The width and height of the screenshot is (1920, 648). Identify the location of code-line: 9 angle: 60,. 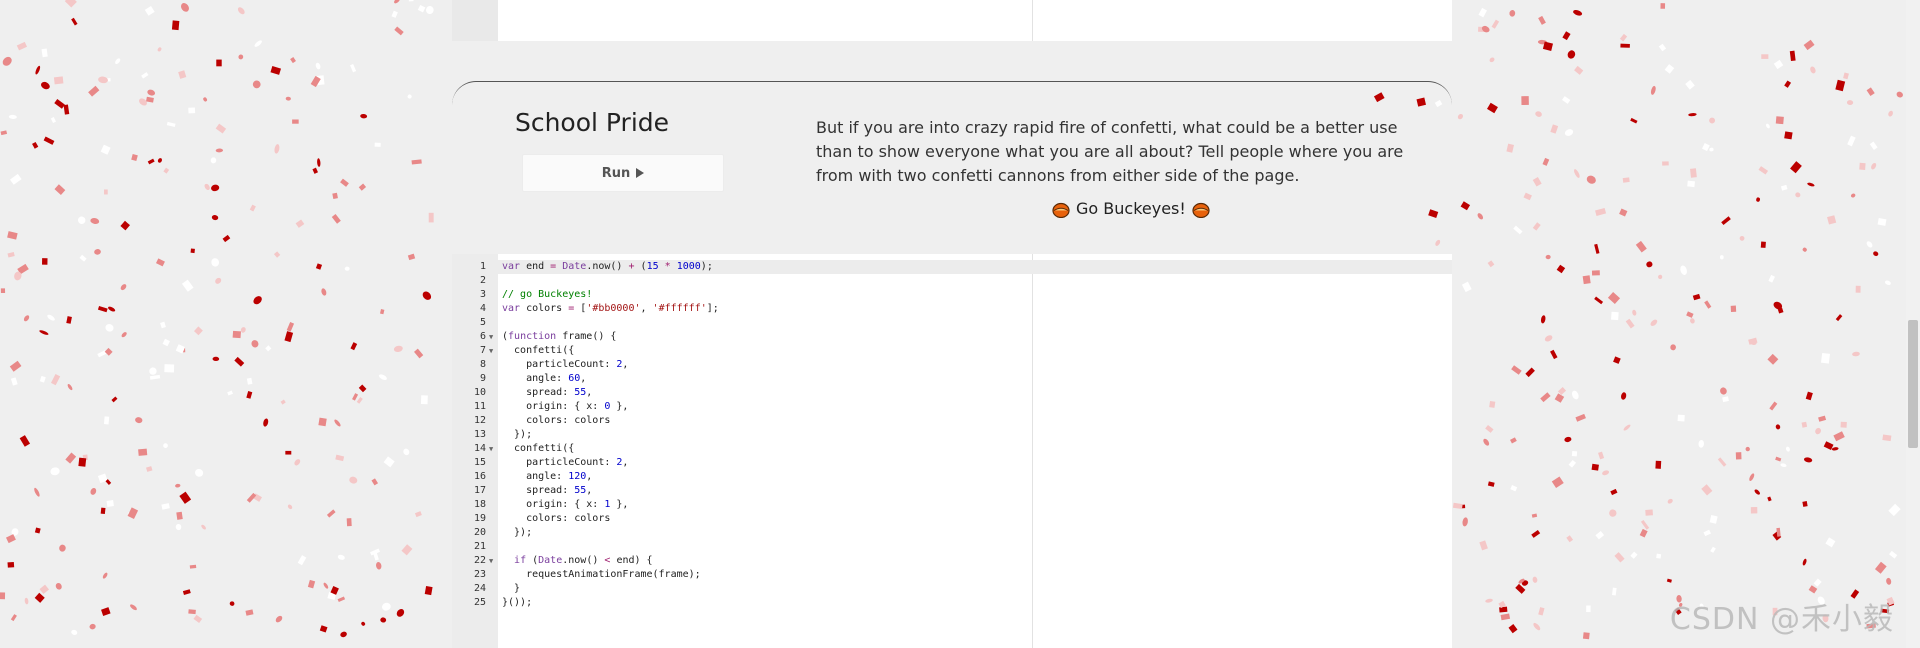
(742, 379).